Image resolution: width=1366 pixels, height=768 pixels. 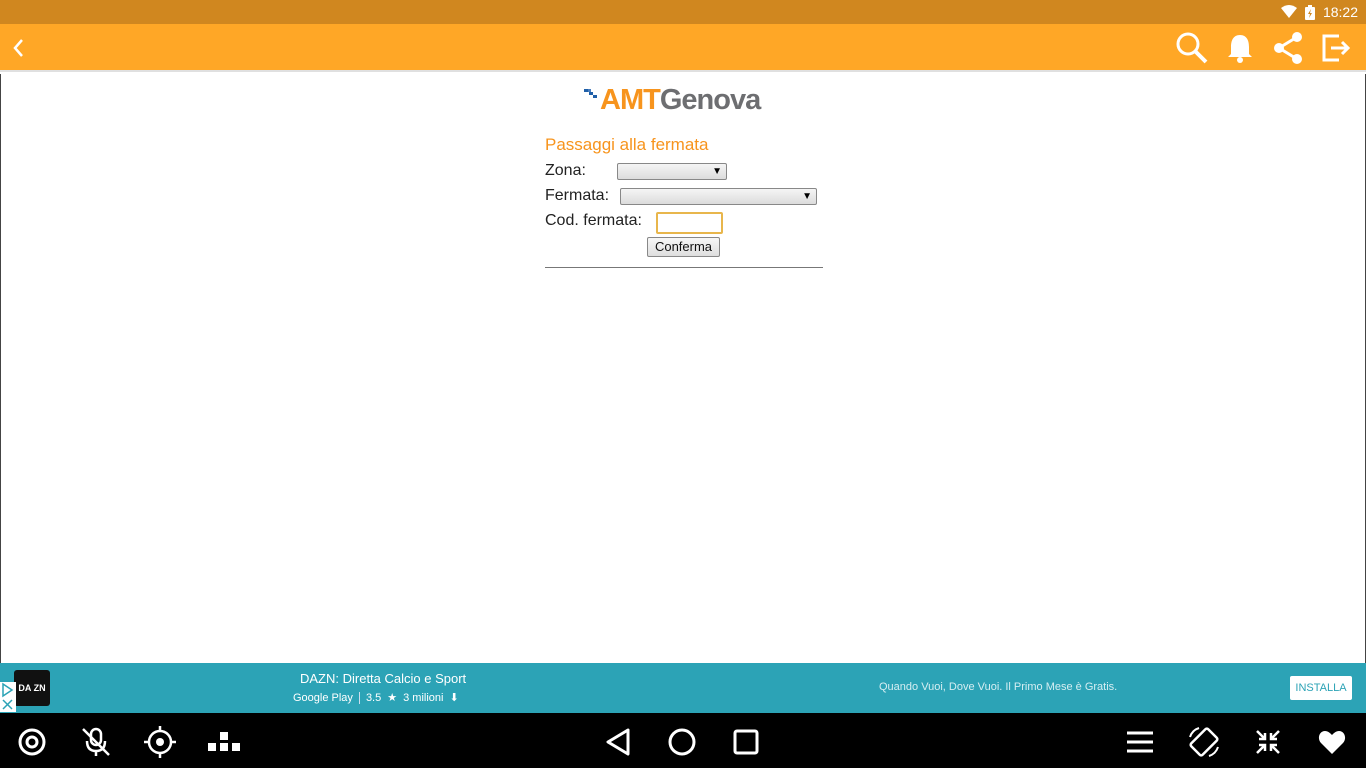 I want to click on nav-center-group, so click(x=682, y=742).